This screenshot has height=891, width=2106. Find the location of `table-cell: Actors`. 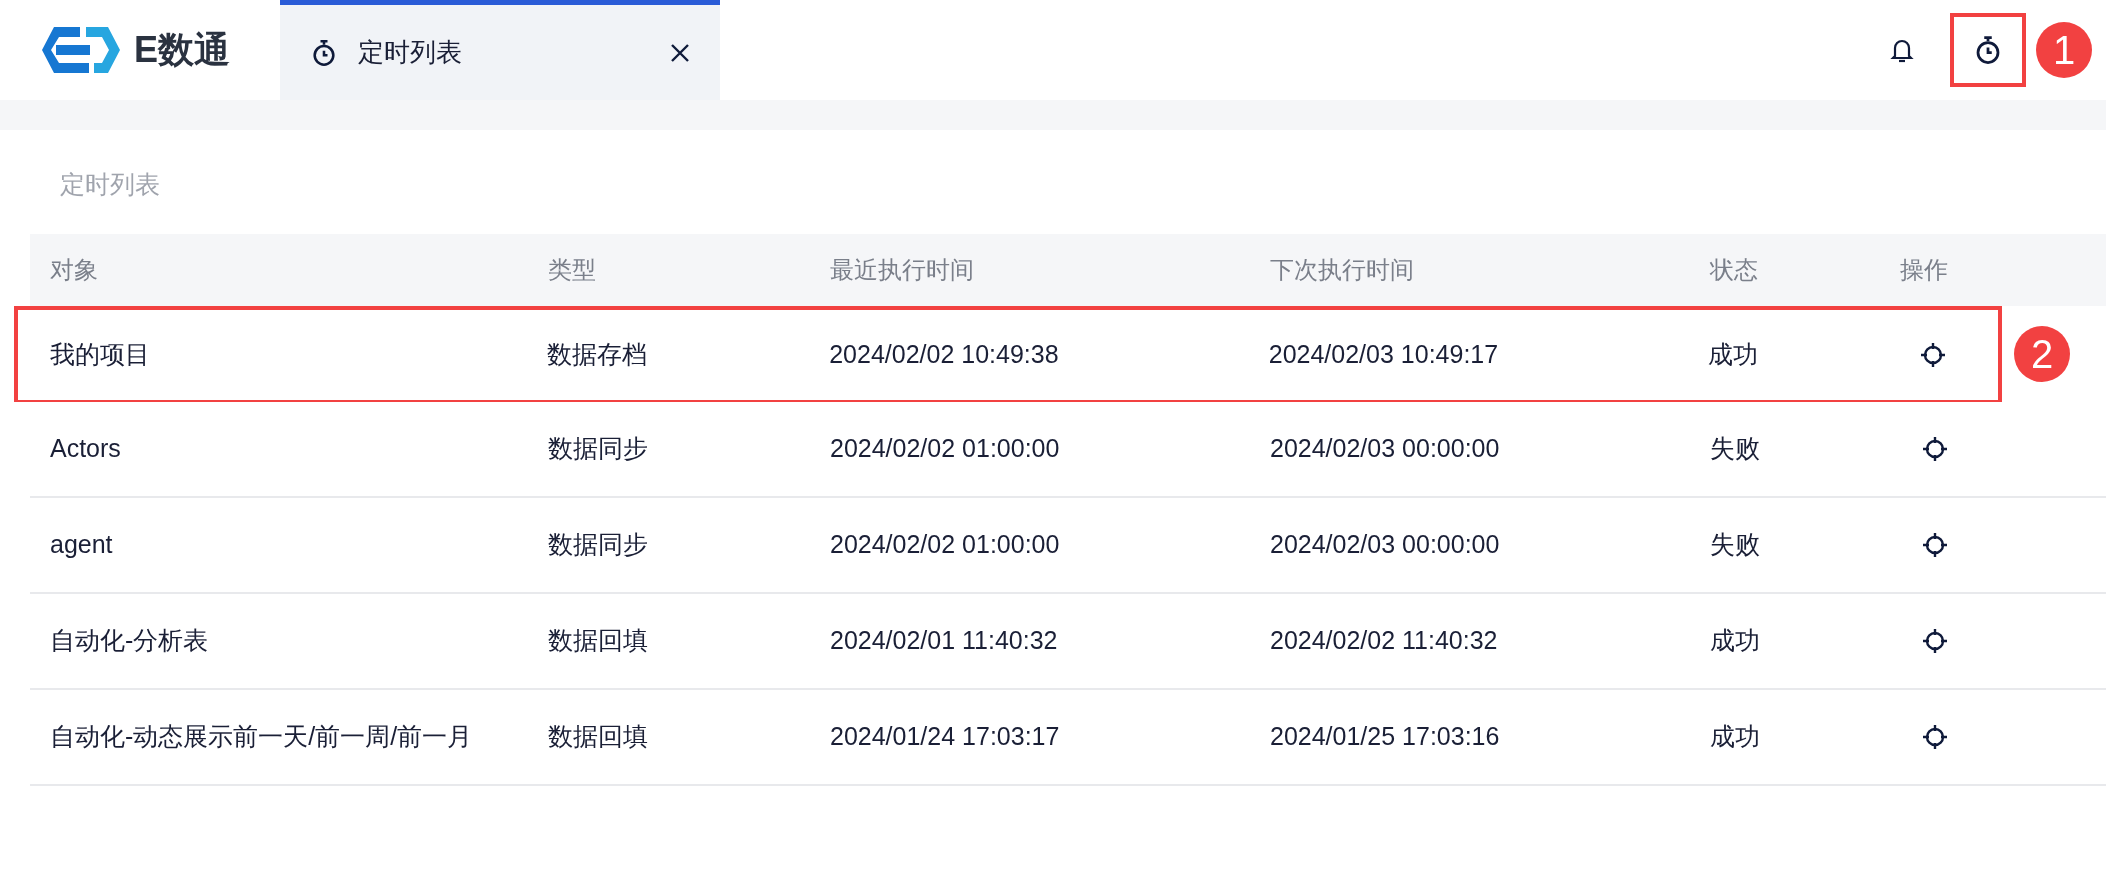

table-cell: Actors is located at coordinates (85, 447).